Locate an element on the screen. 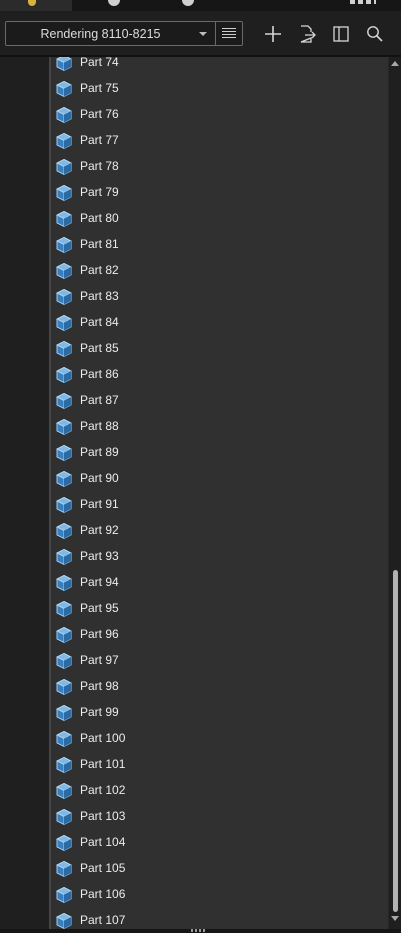 The height and width of the screenshot is (933, 401). rendering-dropdown: Rendering 8110-8215 is located at coordinates (110, 33).